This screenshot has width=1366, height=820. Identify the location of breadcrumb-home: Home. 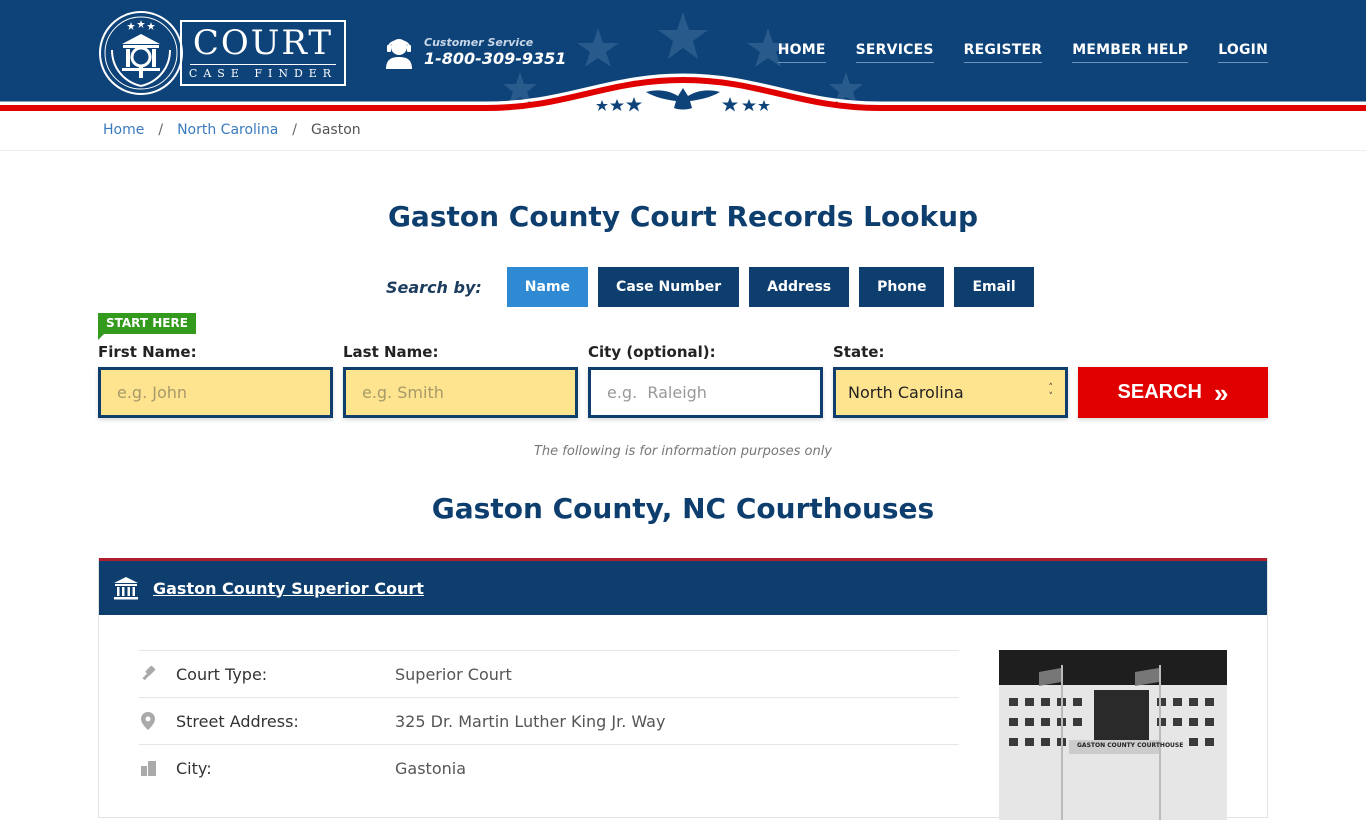
(123, 130).